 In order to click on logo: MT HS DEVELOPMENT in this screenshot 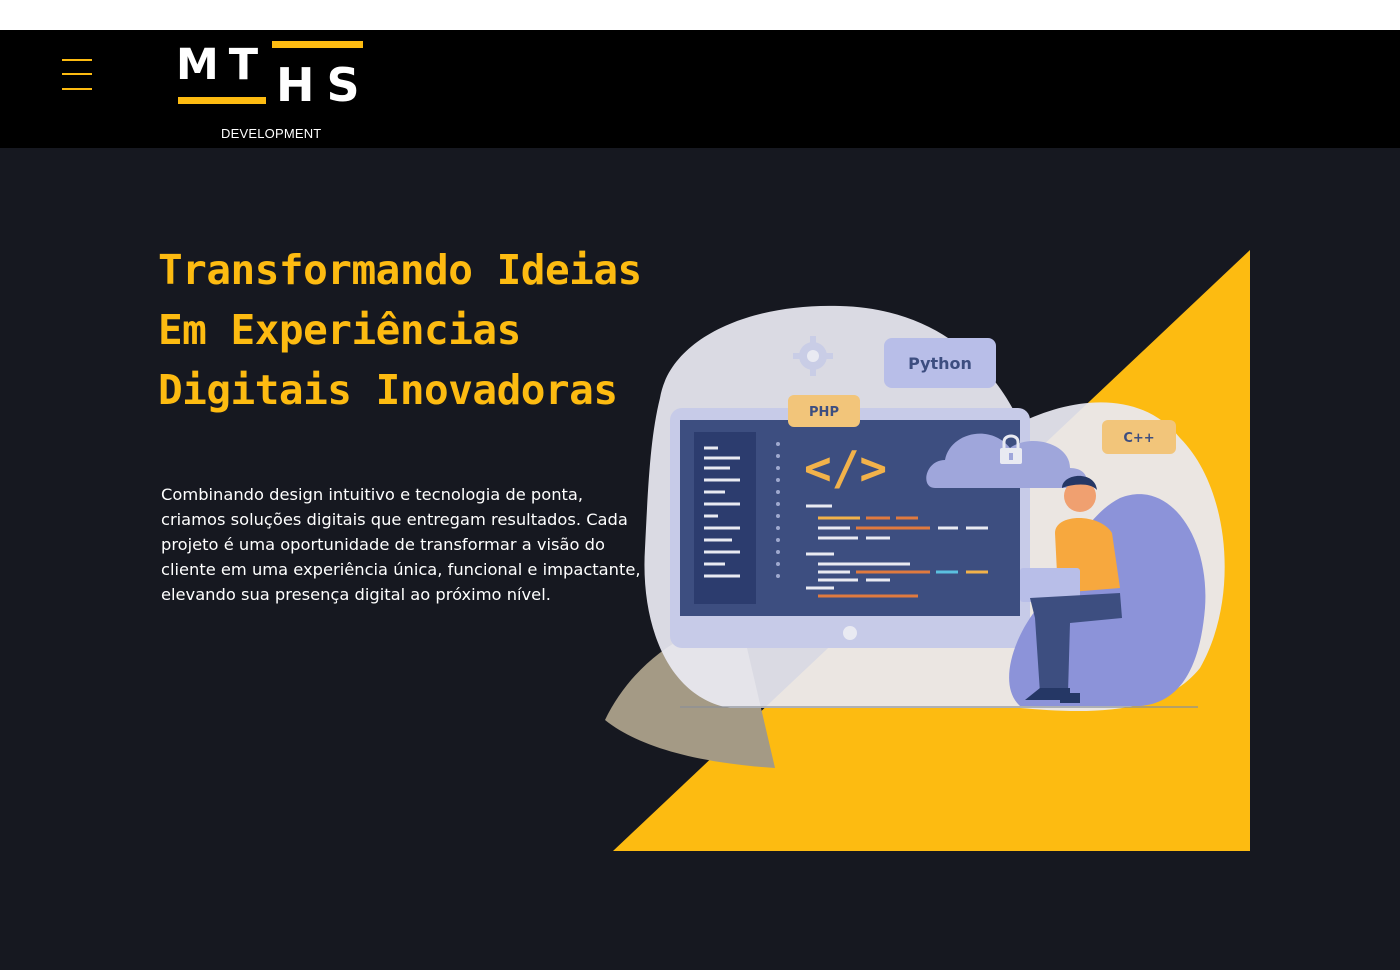, I will do `click(271, 93)`.